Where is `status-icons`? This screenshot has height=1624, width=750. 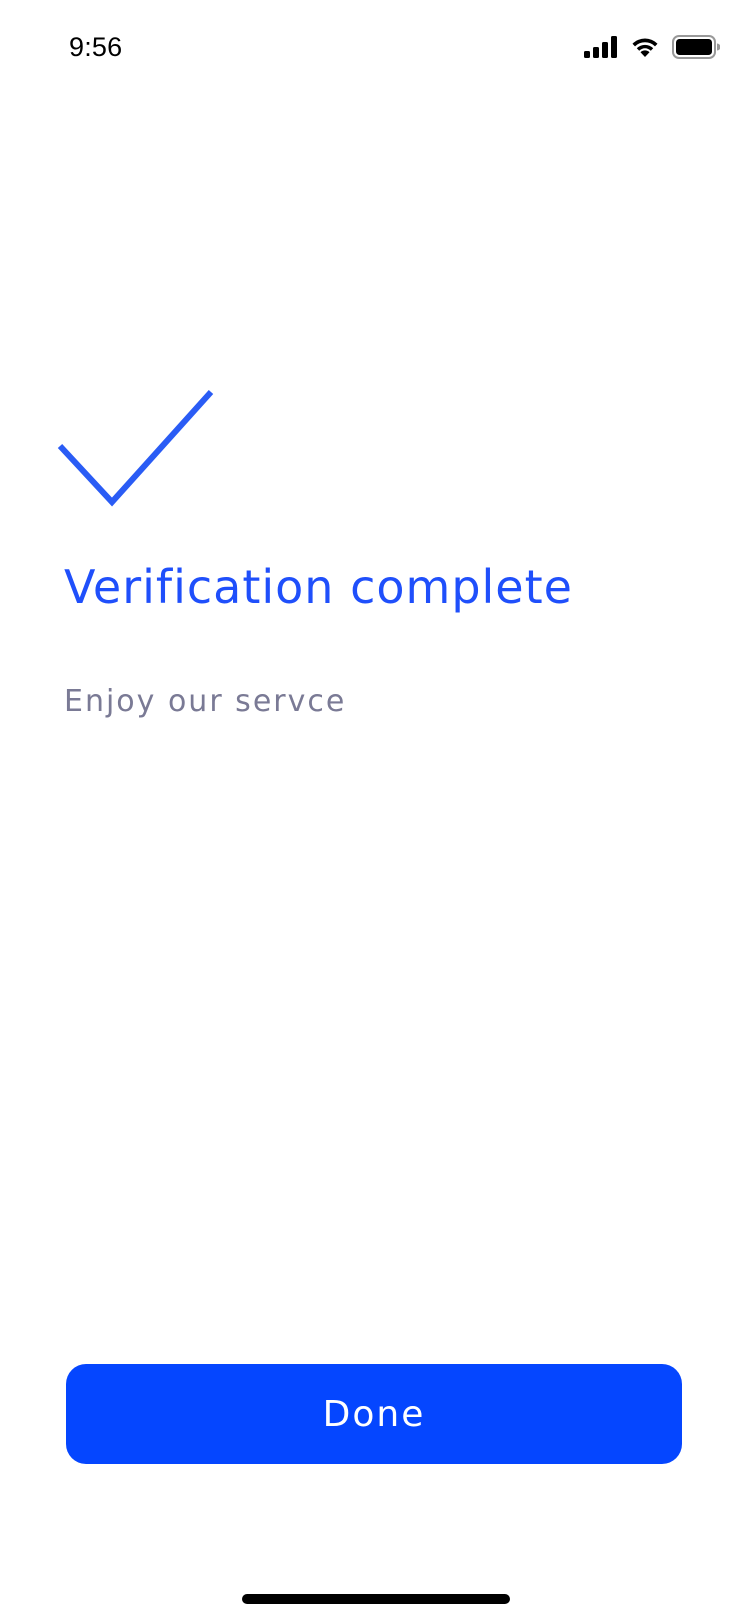 status-icons is located at coordinates (652, 47).